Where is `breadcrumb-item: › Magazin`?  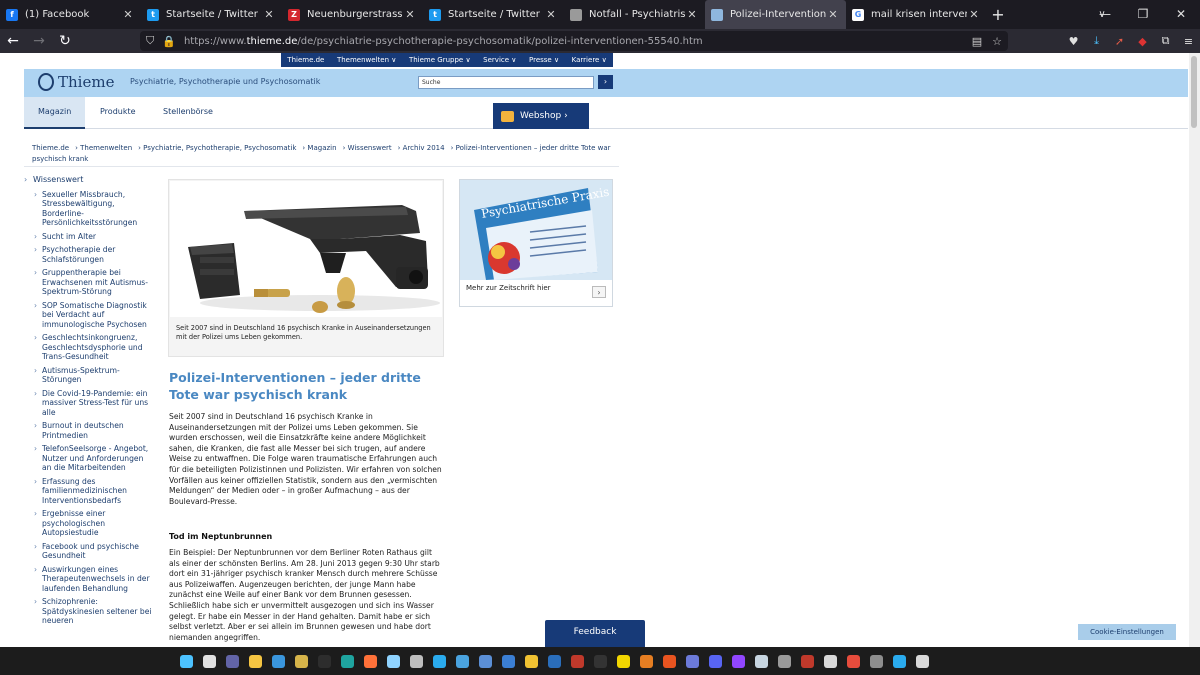 breadcrumb-item: › Magazin is located at coordinates (319, 148).